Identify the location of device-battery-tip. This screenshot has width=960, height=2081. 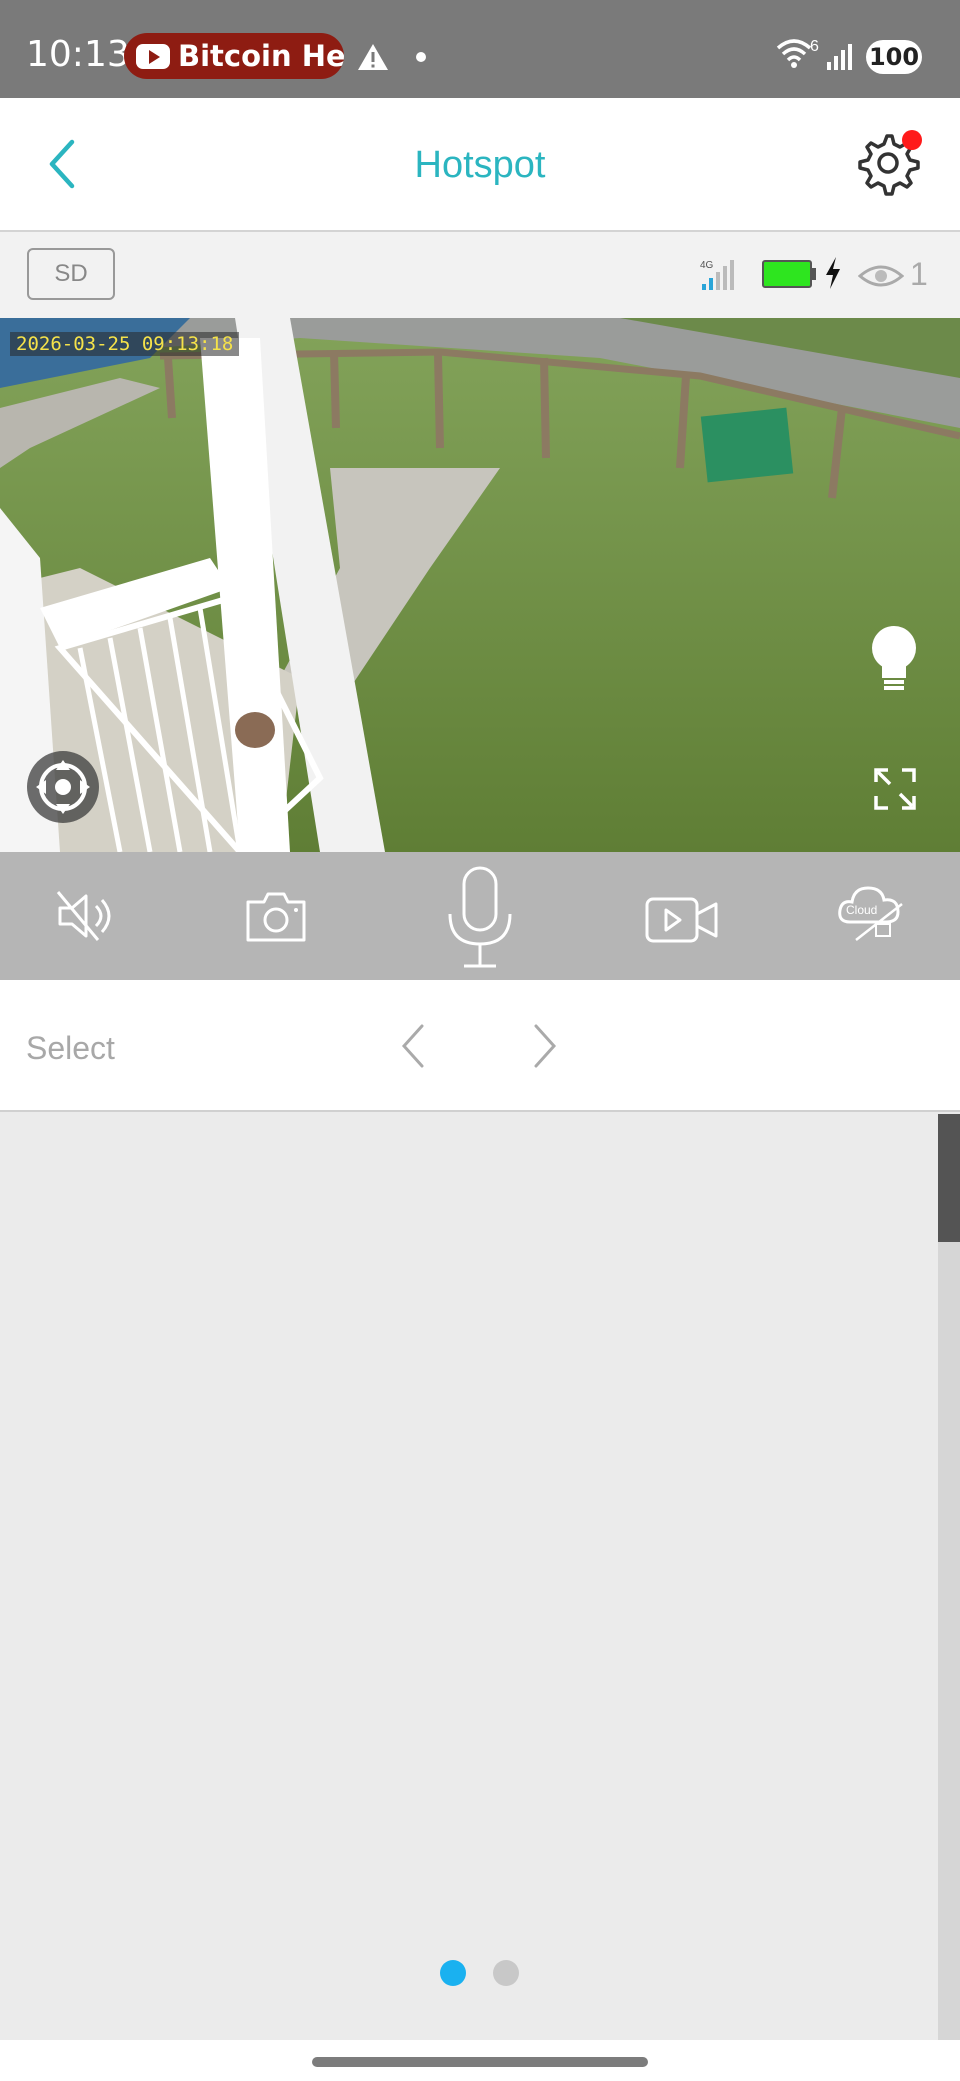
(814, 274).